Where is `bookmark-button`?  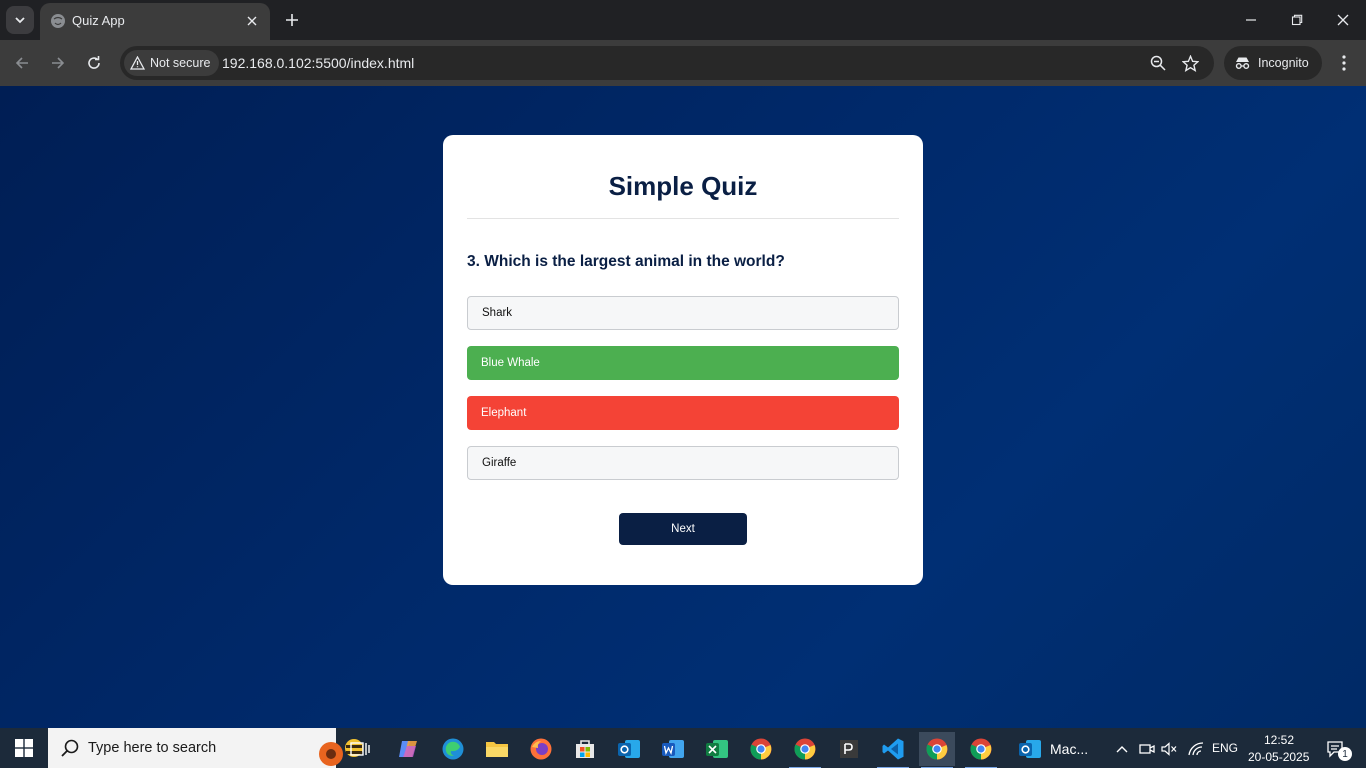 bookmark-button is located at coordinates (1190, 63).